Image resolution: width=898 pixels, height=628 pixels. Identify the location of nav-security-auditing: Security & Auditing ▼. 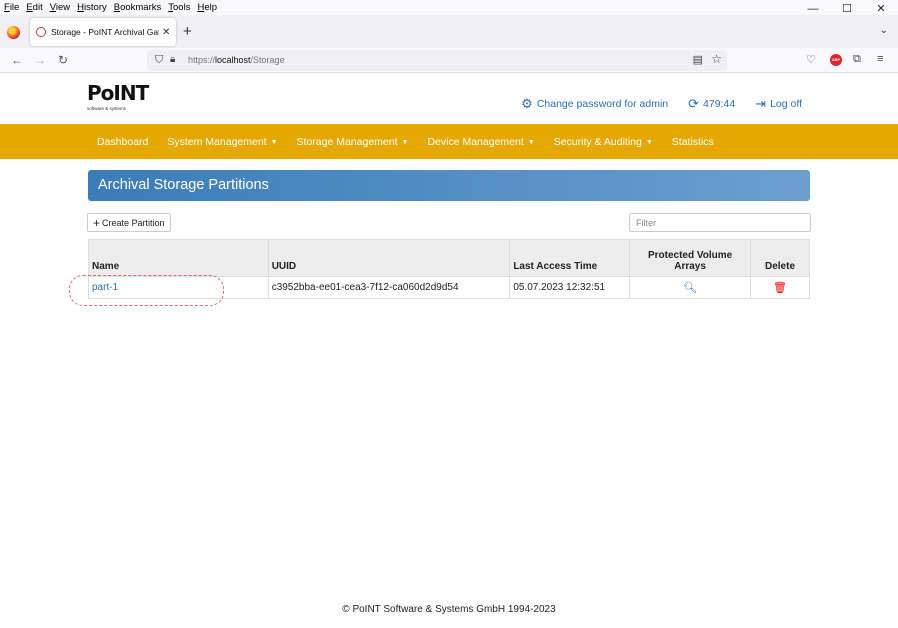
(603, 142).